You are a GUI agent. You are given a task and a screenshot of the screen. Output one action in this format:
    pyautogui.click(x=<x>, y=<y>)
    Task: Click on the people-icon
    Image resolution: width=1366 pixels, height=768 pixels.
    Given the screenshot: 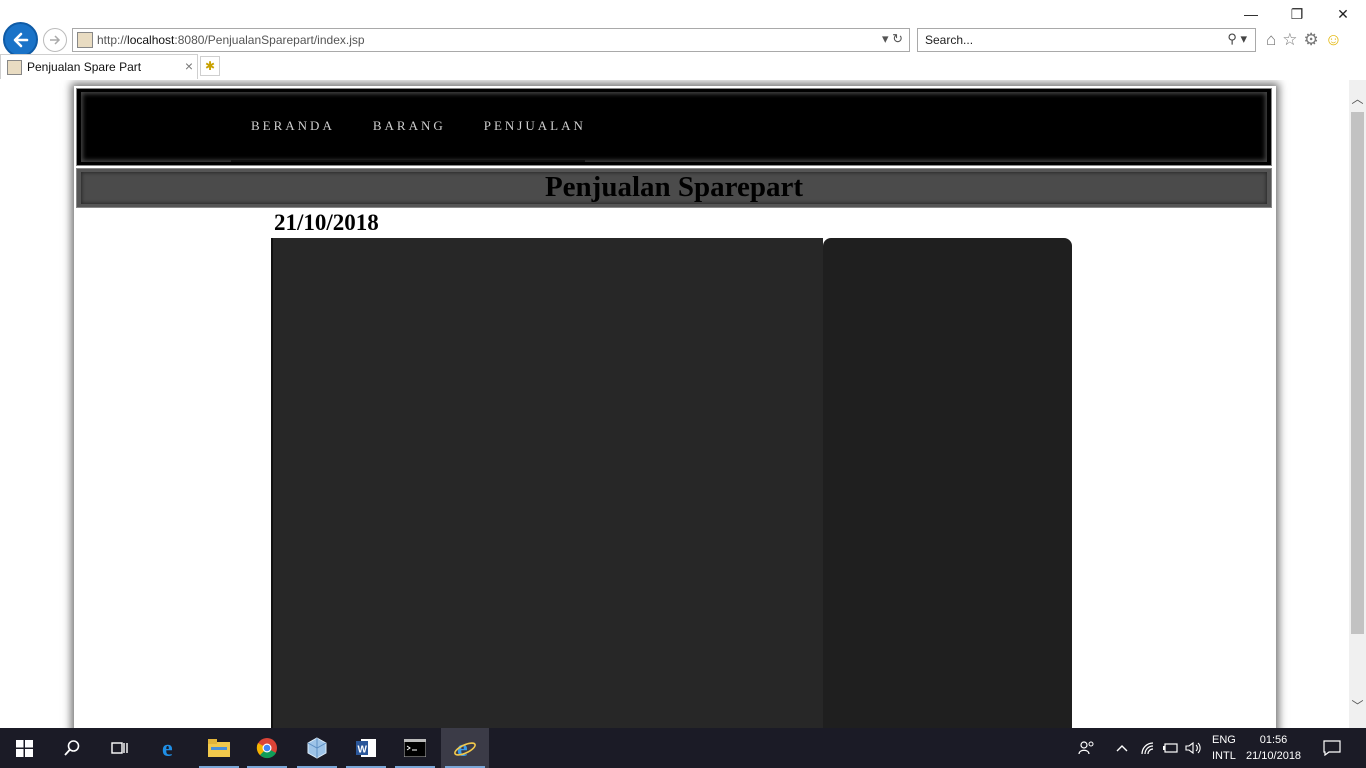 What is the action you would take?
    pyautogui.click(x=1087, y=748)
    